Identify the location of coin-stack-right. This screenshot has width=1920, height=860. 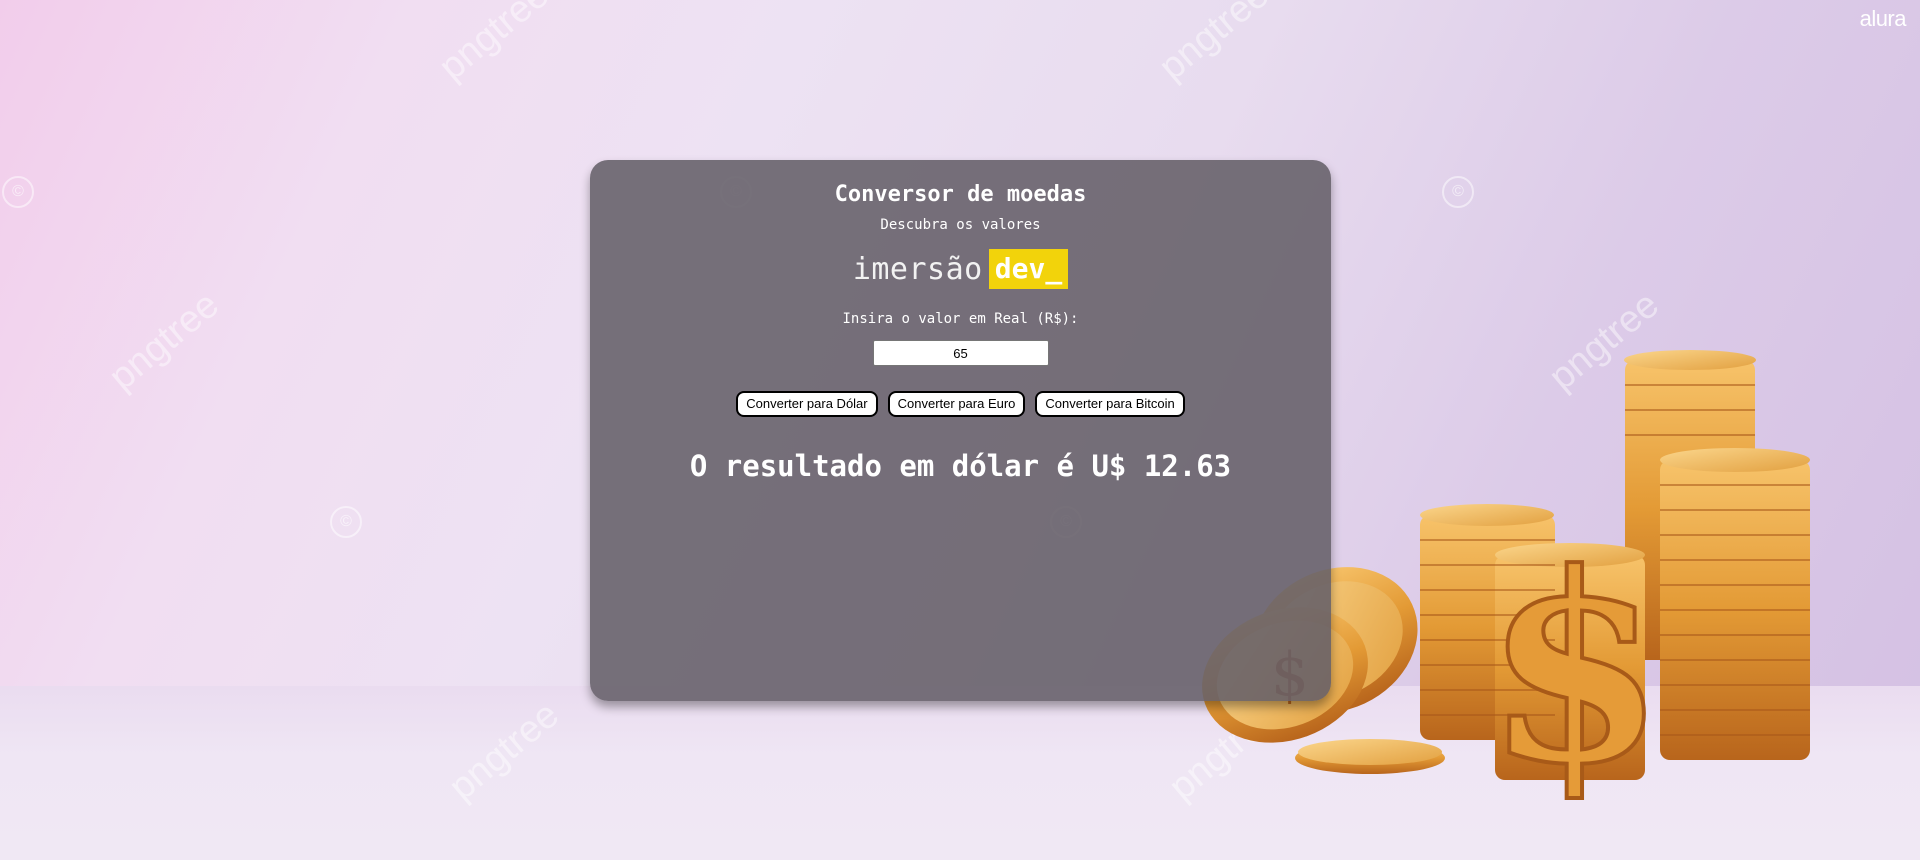
(1735, 604).